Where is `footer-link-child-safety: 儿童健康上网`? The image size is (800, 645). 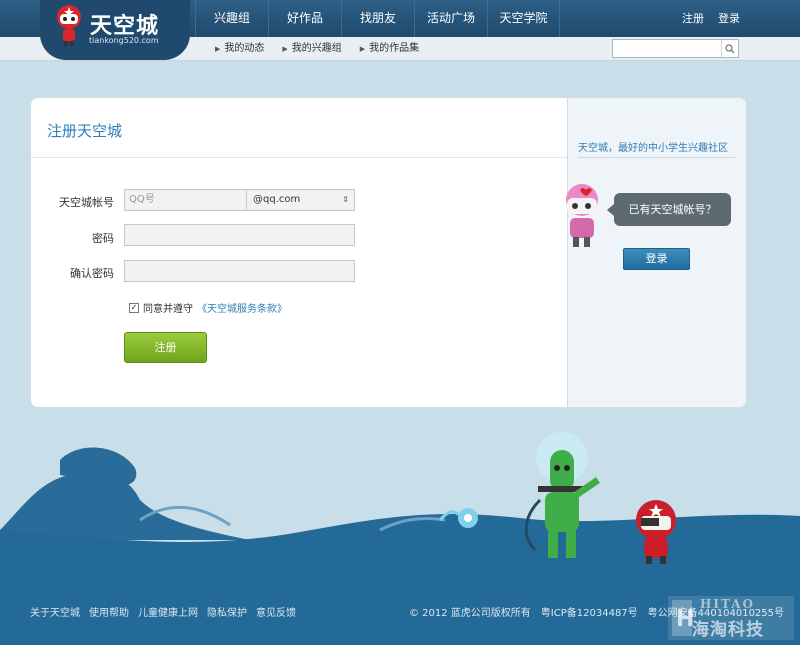 footer-link-child-safety: 儿童健康上网 is located at coordinates (168, 611).